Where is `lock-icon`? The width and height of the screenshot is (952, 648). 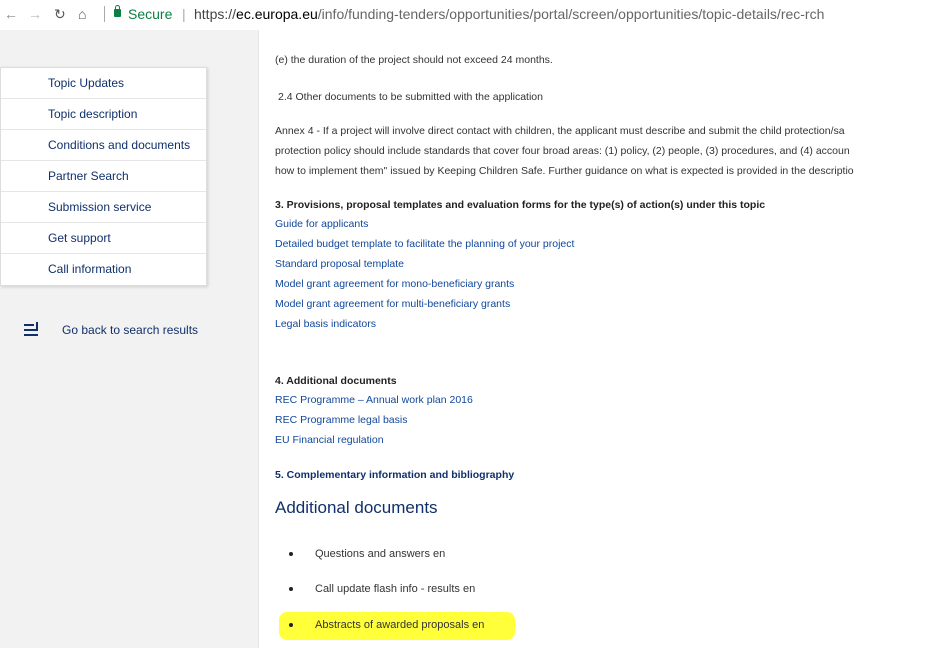 lock-icon is located at coordinates (117, 11).